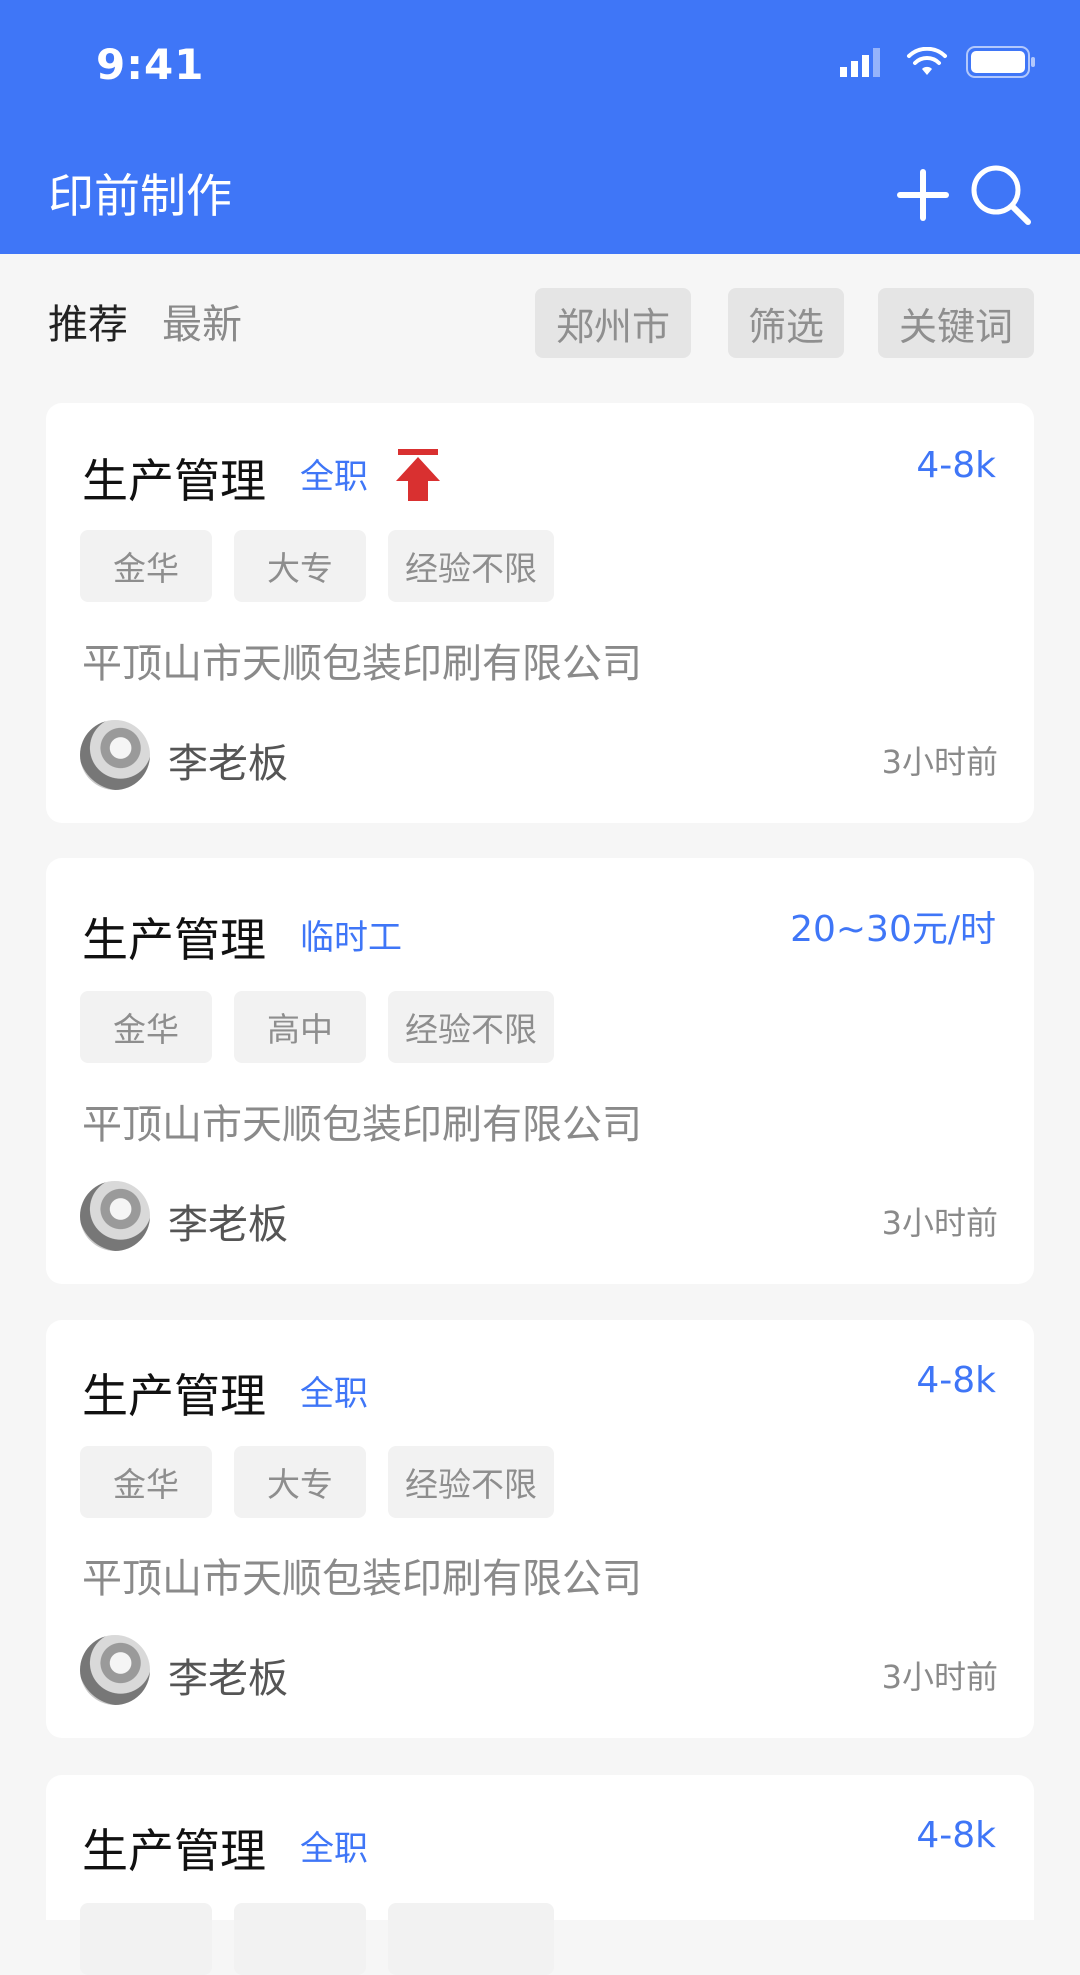  What do you see at coordinates (923, 195) in the screenshot?
I see `plus-icon` at bounding box center [923, 195].